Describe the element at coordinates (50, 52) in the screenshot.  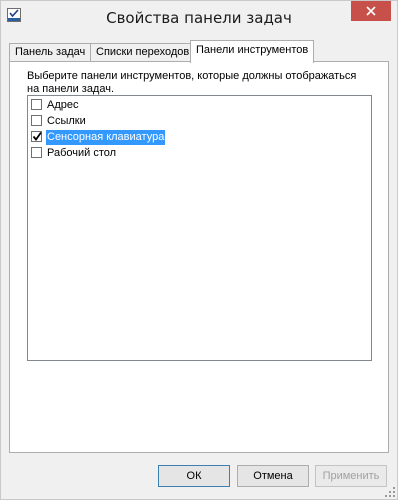
I see `tab-taskbar: Панель задач` at that location.